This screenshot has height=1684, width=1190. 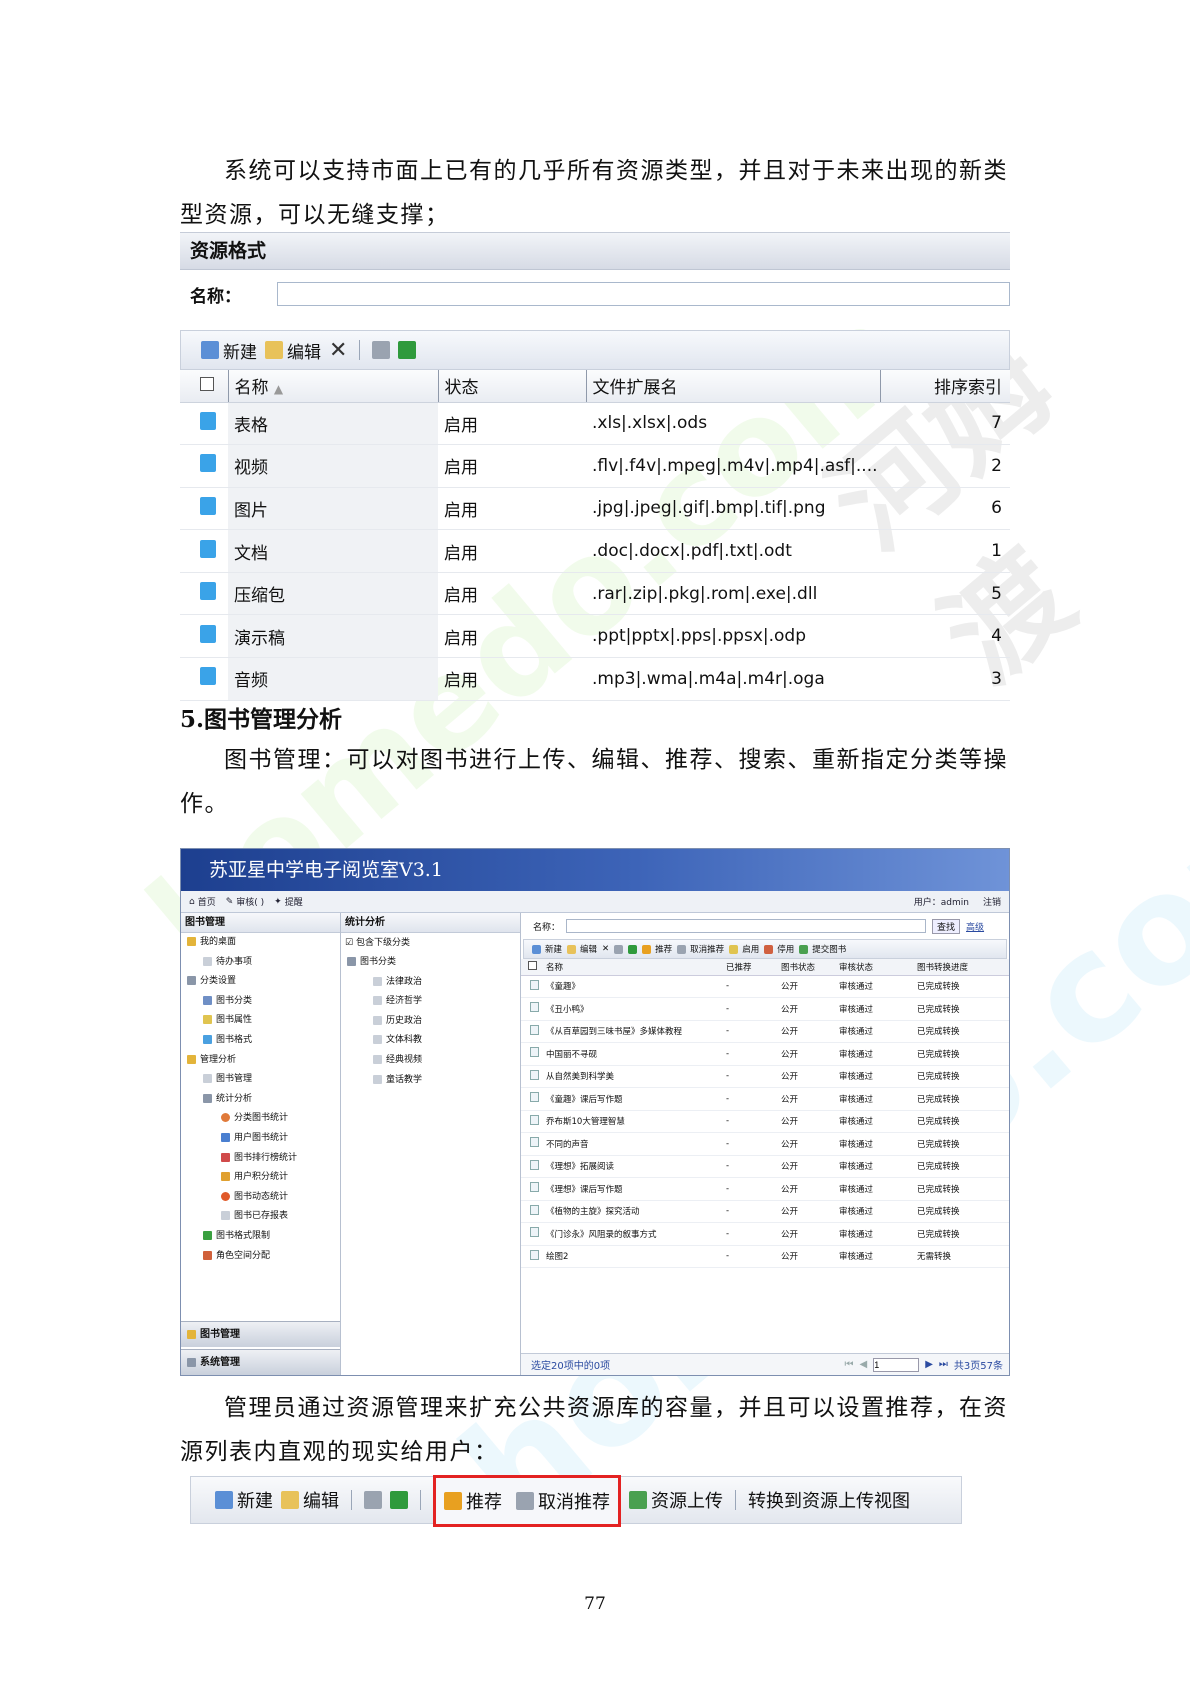 I want to click on upload-button: 资源上传, so click(x=676, y=1500).